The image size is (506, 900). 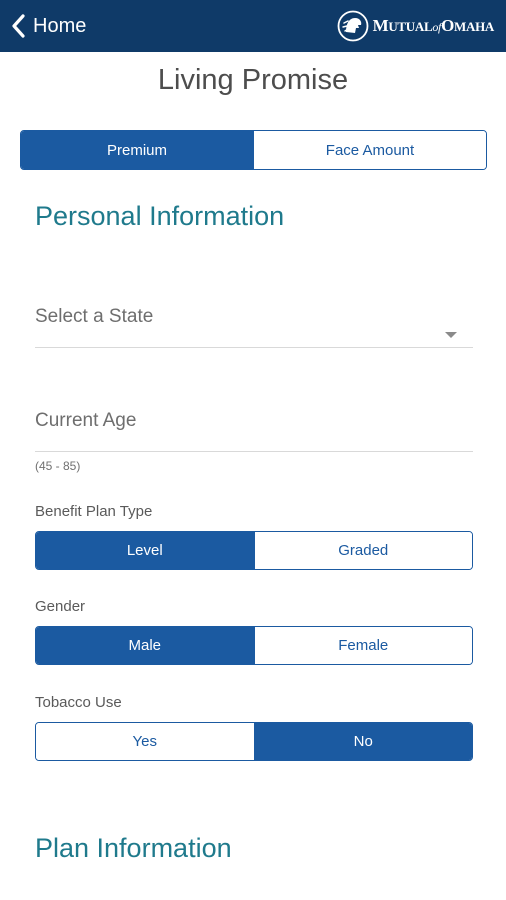 What do you see at coordinates (18, 26) in the screenshot?
I see `chevron-left-icon` at bounding box center [18, 26].